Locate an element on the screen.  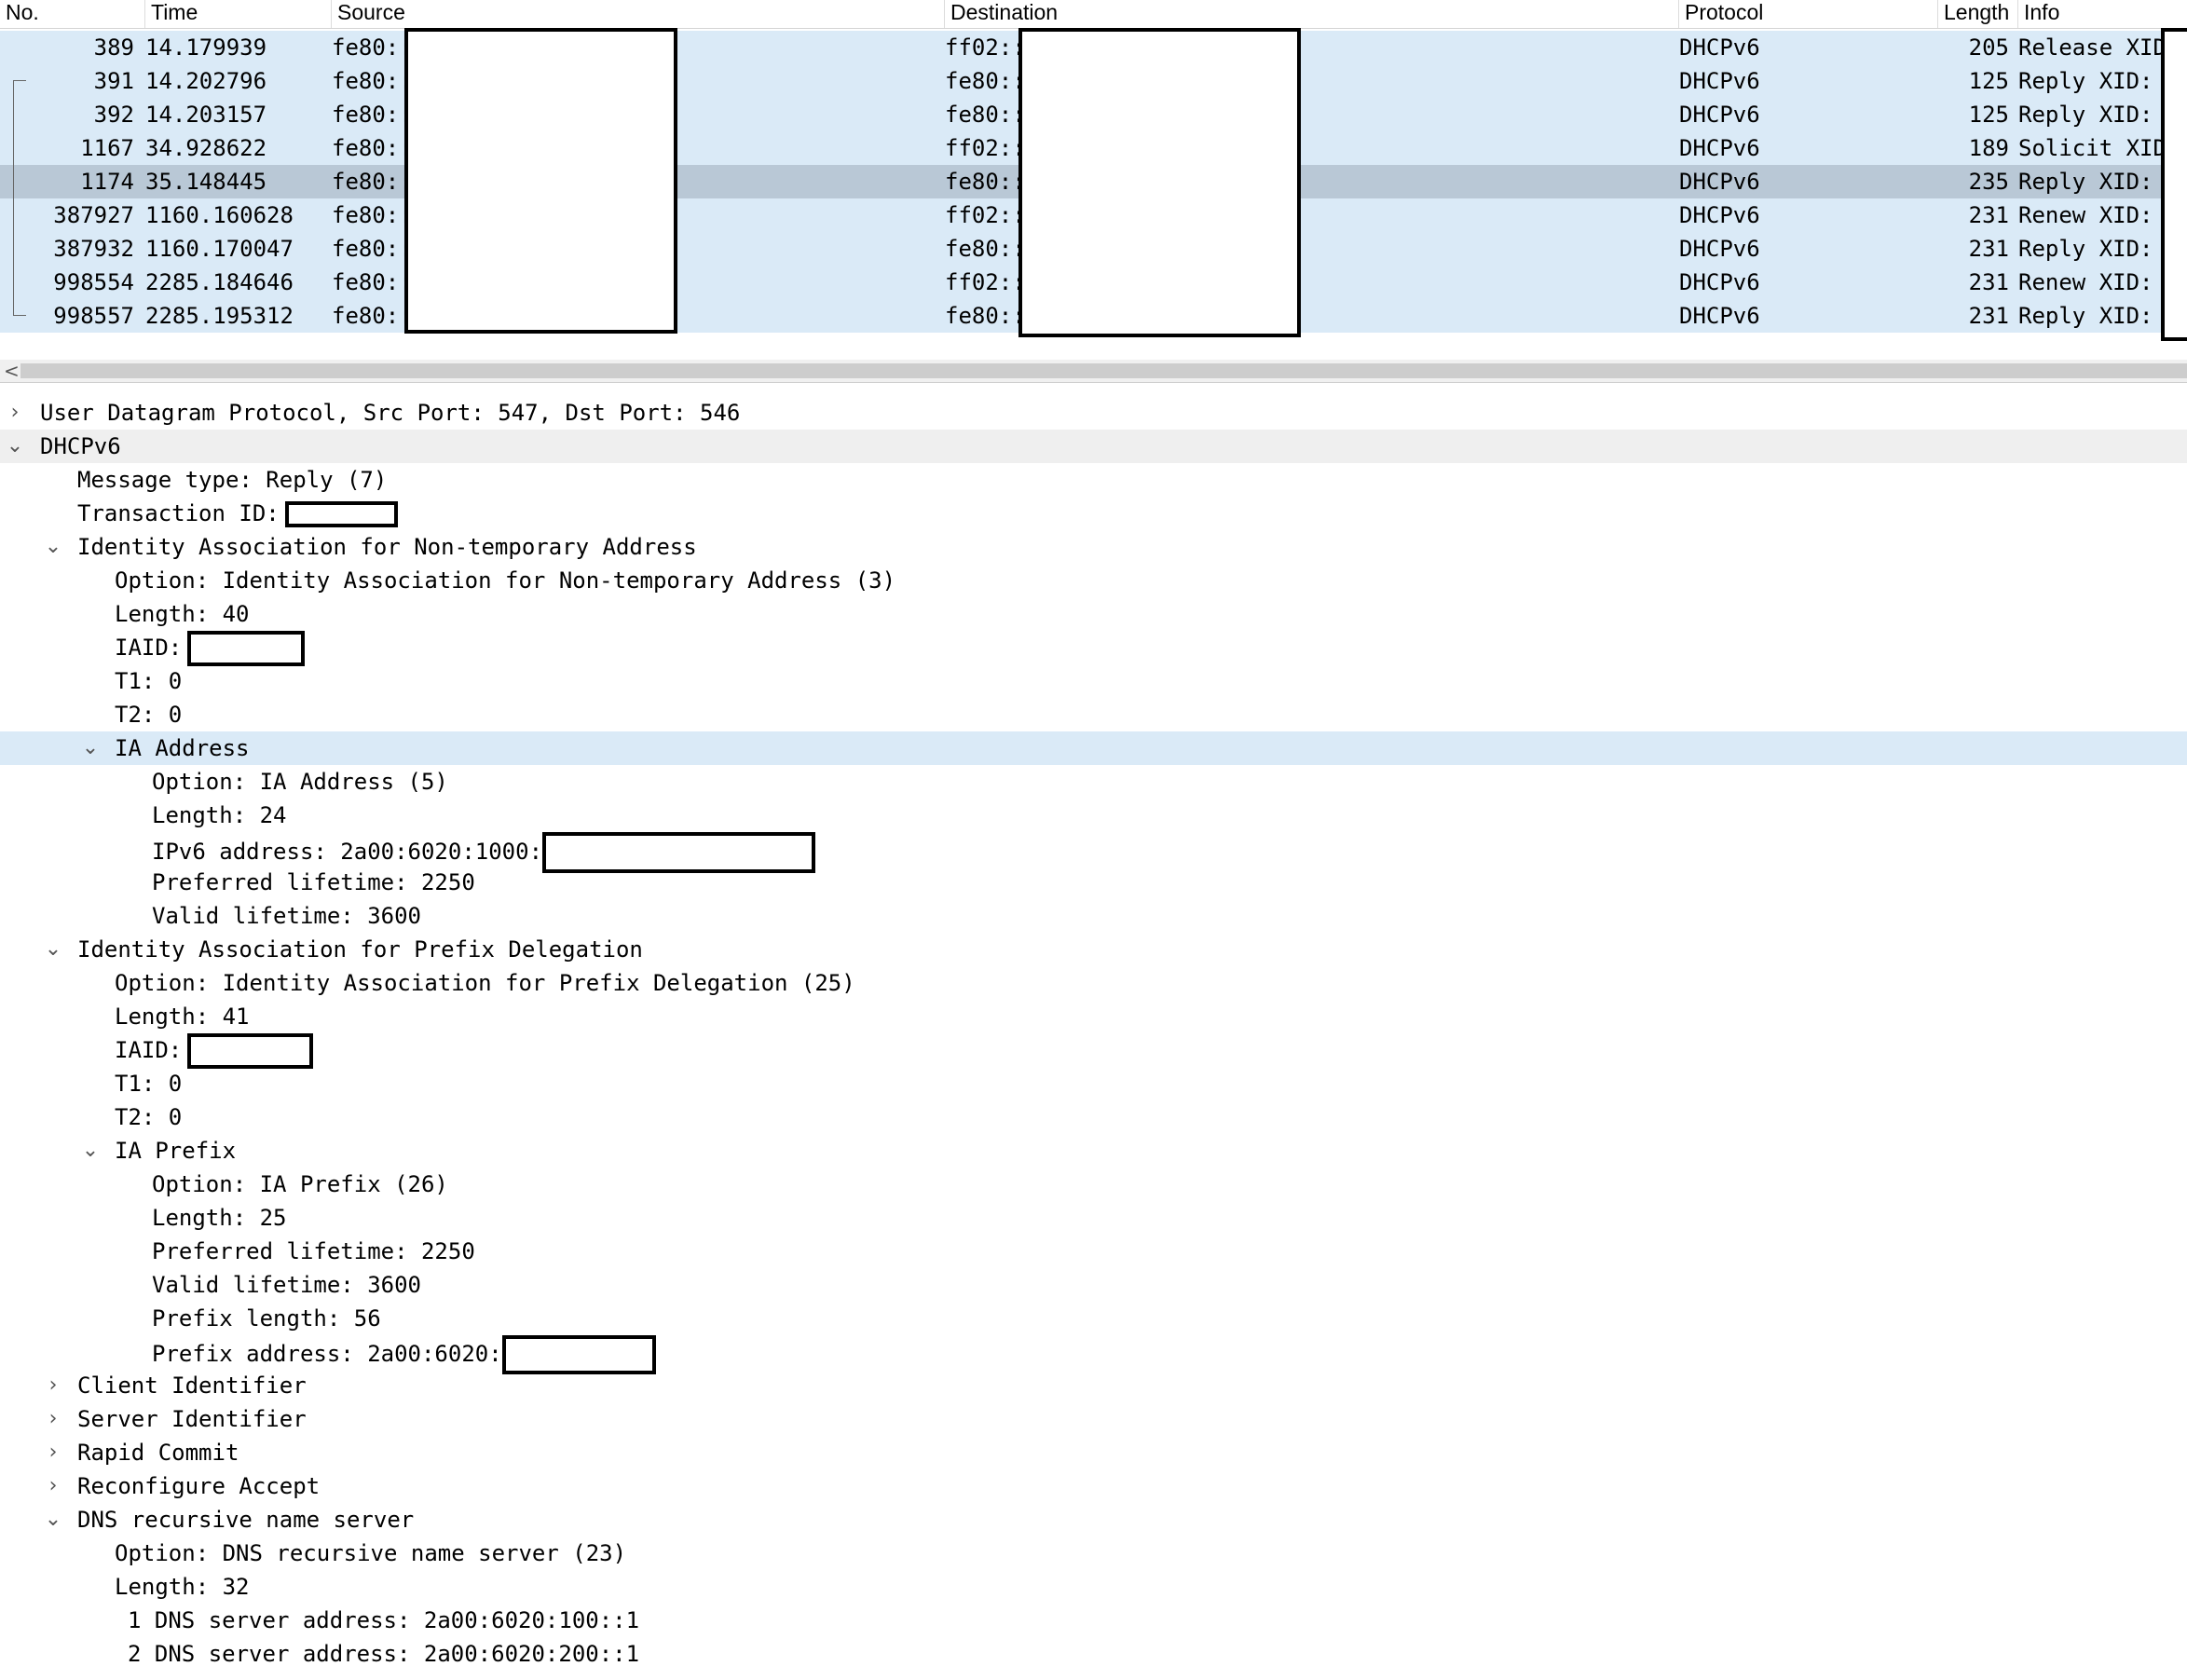
tree-item-transaction-id: Transaction ID: is located at coordinates (1093, 513).